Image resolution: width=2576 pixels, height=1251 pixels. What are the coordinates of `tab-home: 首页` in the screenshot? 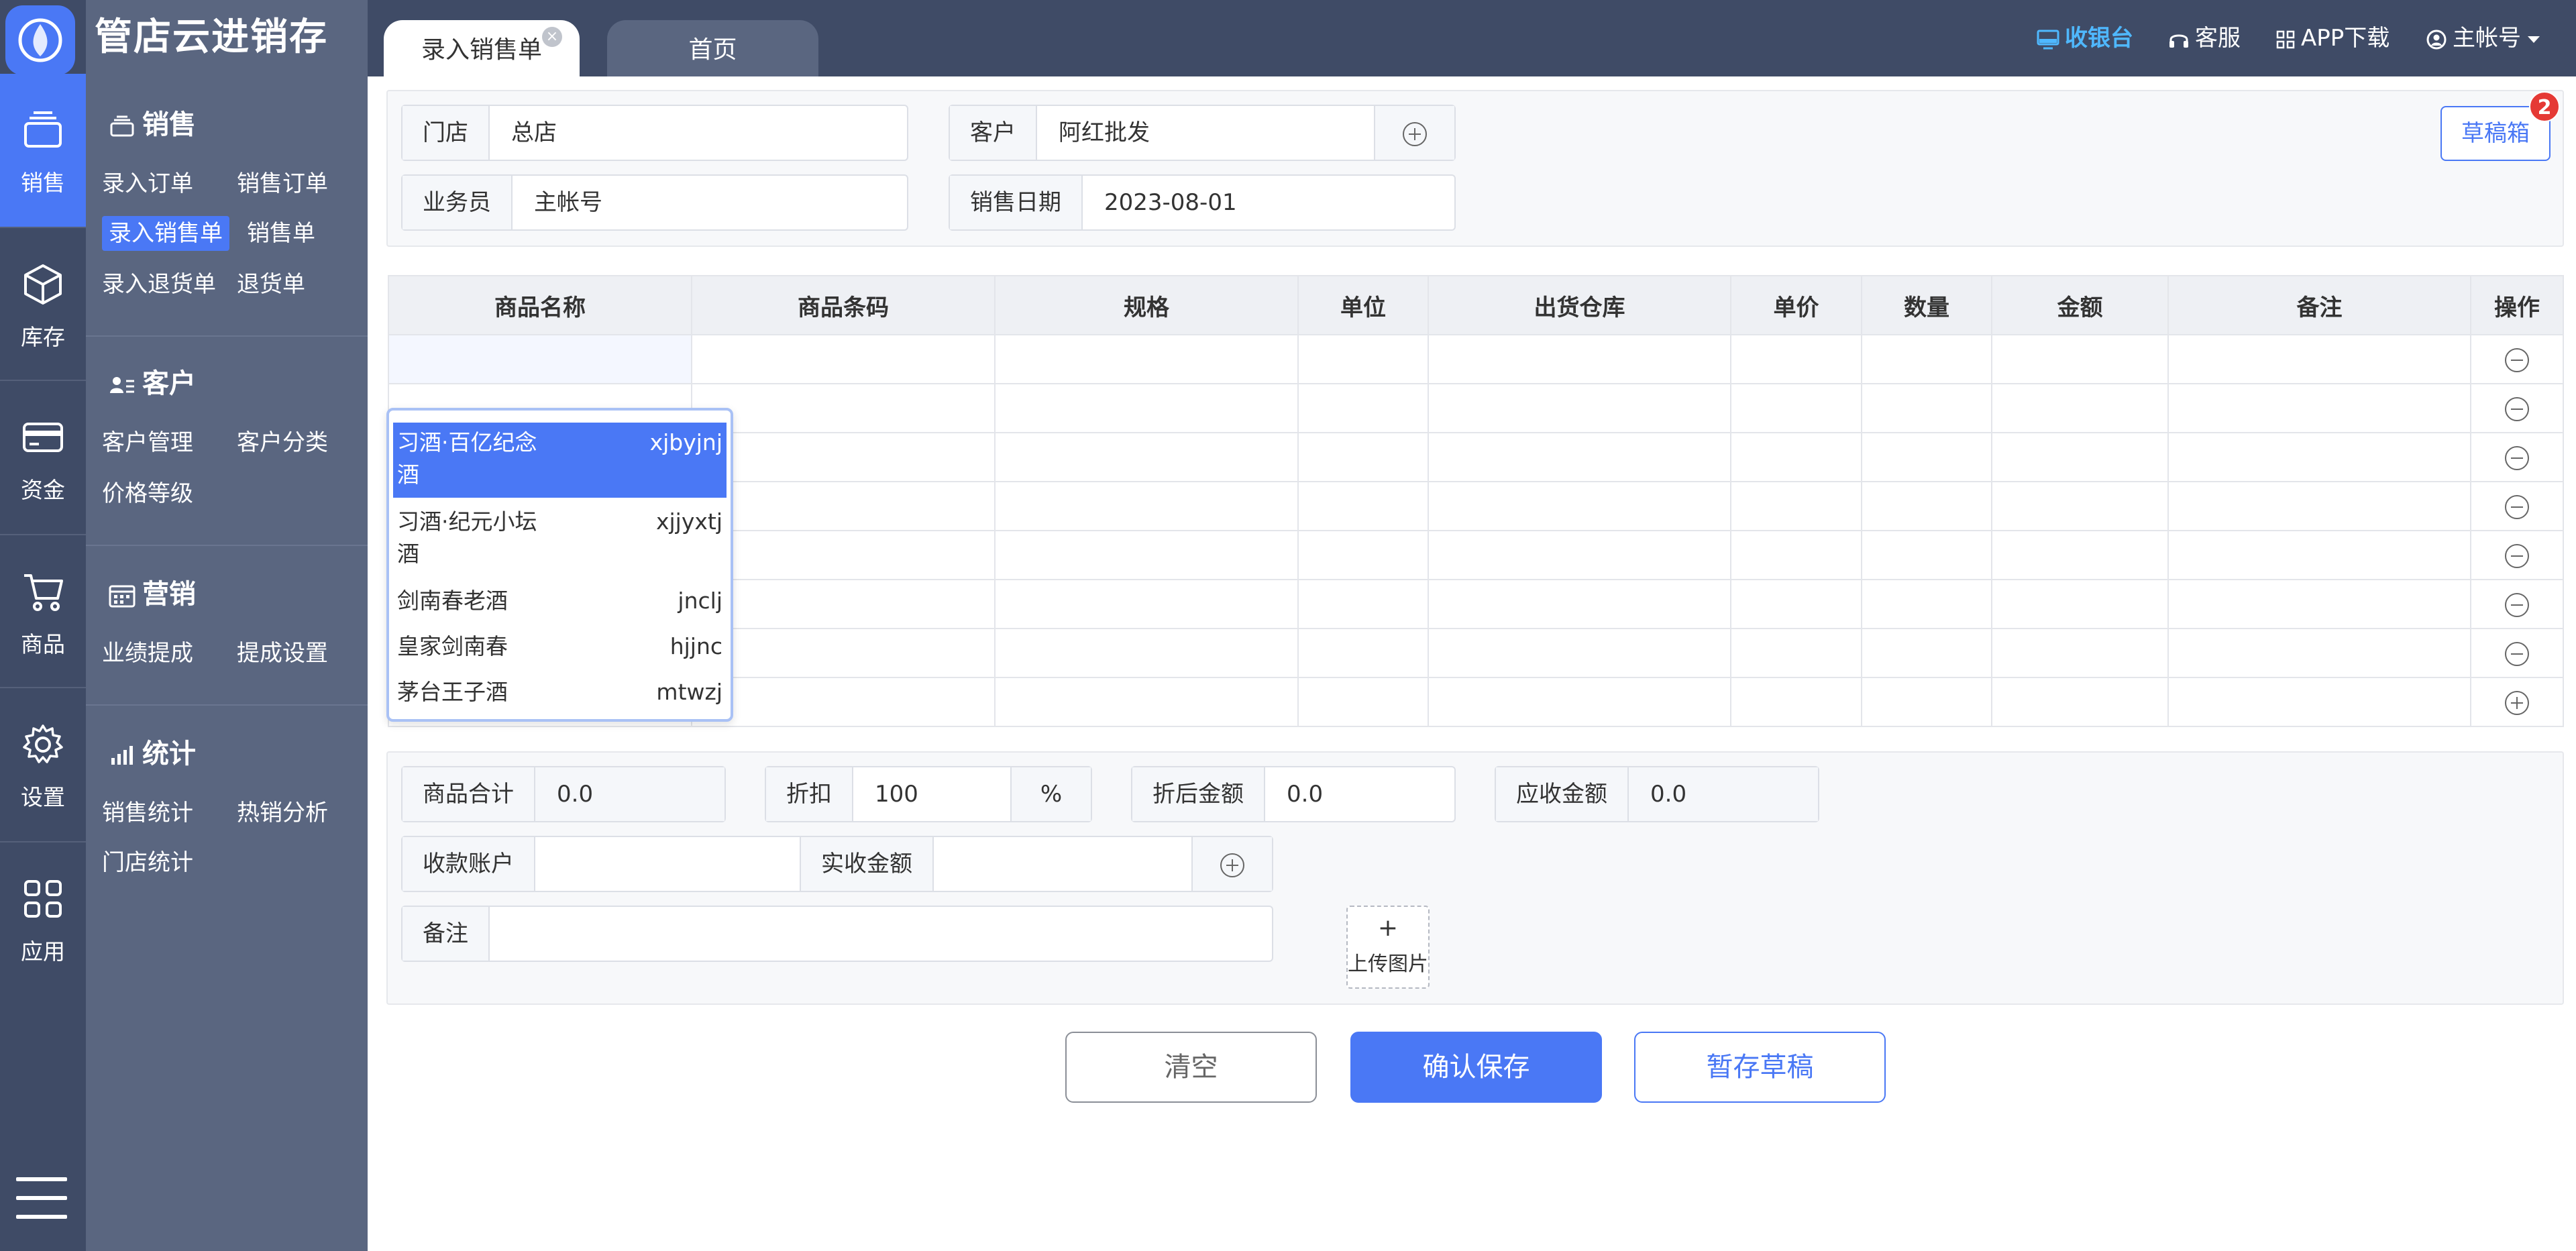 It's located at (712, 48).